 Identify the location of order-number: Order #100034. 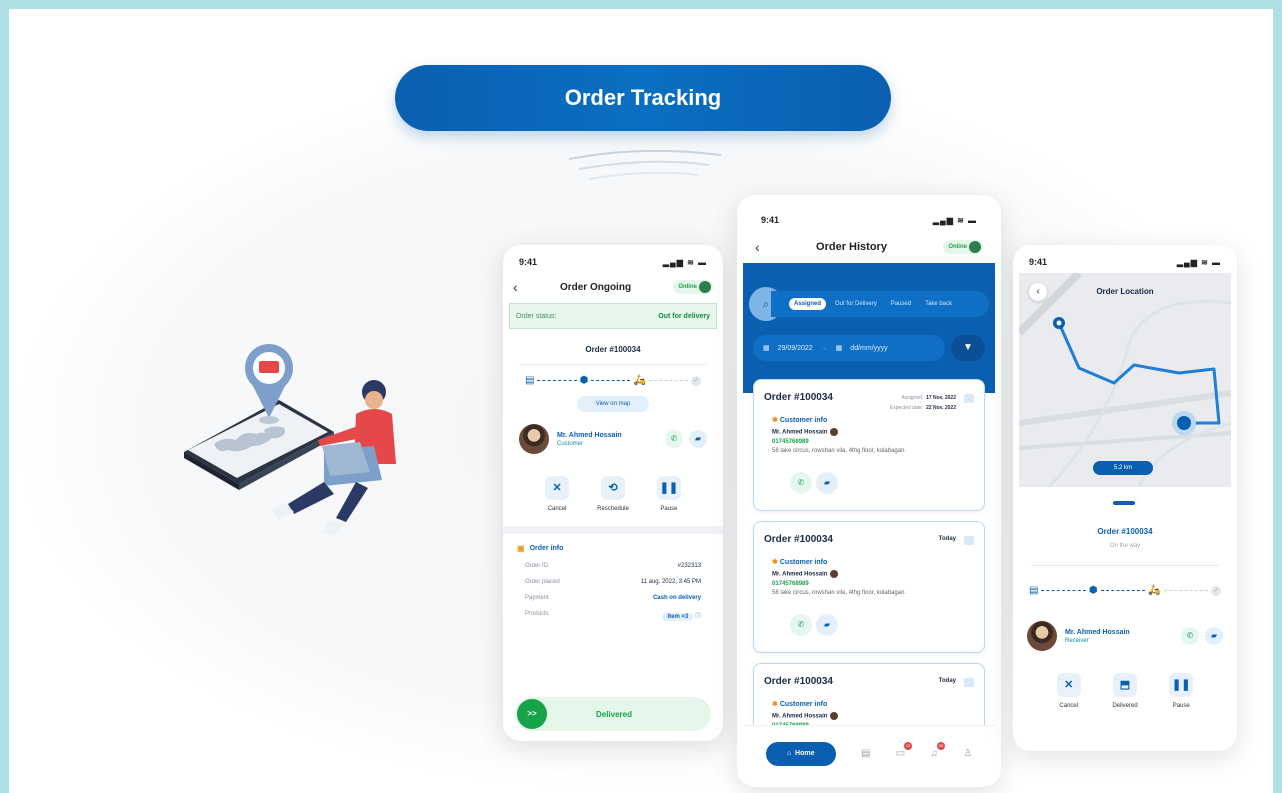
(1125, 531).